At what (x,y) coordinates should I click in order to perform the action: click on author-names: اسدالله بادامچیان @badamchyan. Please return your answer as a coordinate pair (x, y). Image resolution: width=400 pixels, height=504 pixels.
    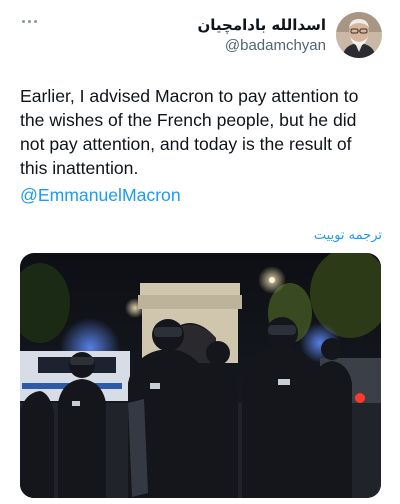
    Looking at the image, I should click on (261, 35).